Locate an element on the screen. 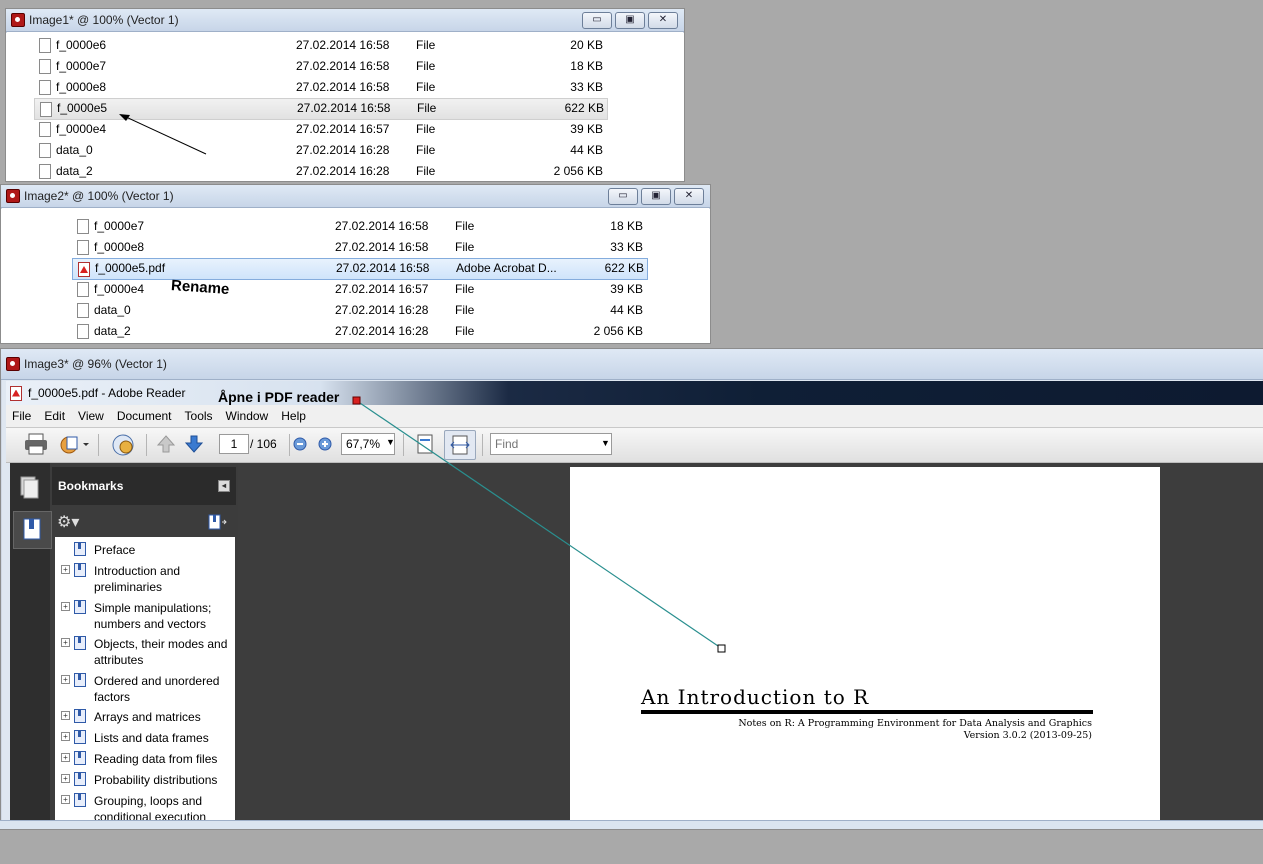 This screenshot has height=864, width=1263. connector-line-annotation is located at coordinates (539, 524).